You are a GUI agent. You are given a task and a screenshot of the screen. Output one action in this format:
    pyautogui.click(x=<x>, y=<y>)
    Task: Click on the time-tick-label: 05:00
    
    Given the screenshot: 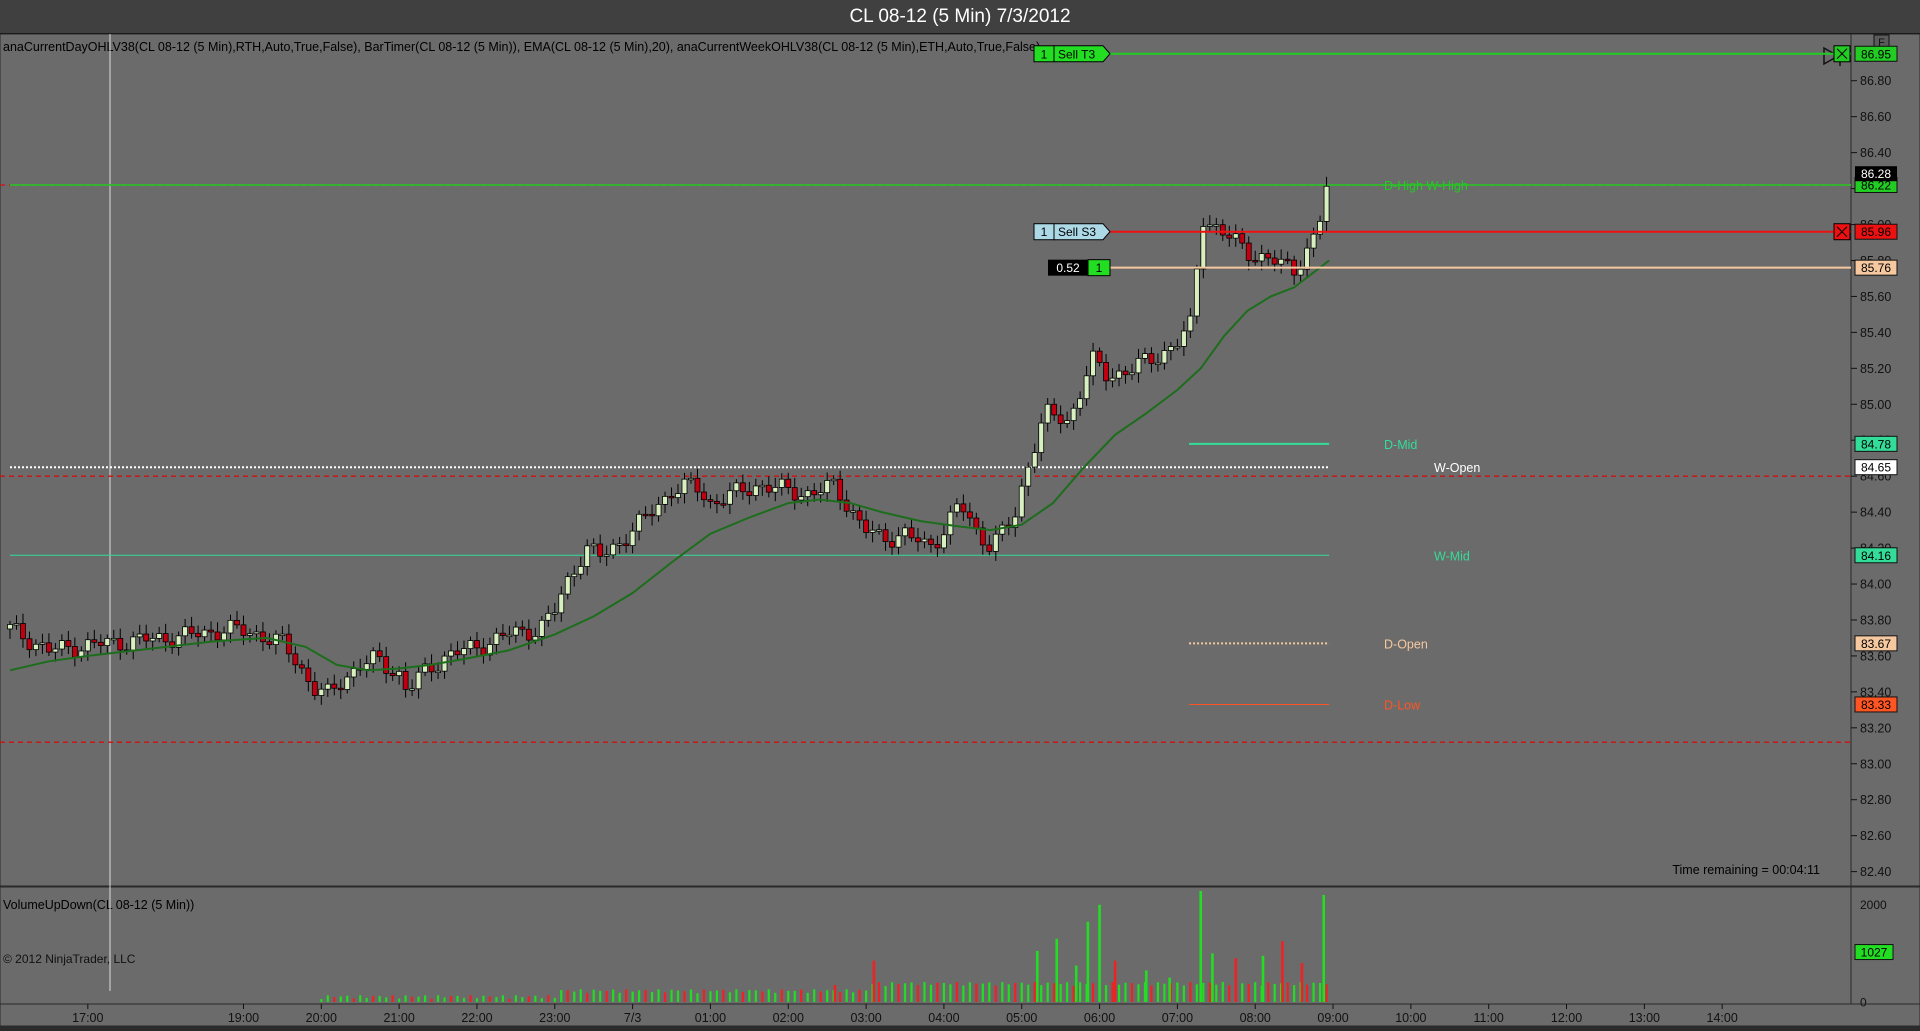 What is the action you would take?
    pyautogui.click(x=1021, y=1018)
    